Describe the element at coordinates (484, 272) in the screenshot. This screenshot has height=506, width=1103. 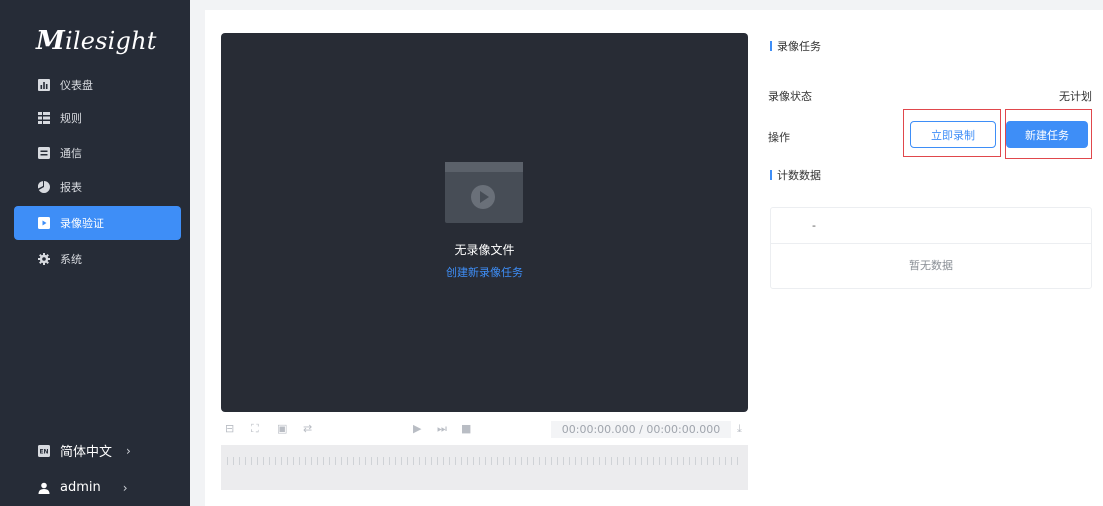
I see `create-recording-task-link: 创建新录像任务` at that location.